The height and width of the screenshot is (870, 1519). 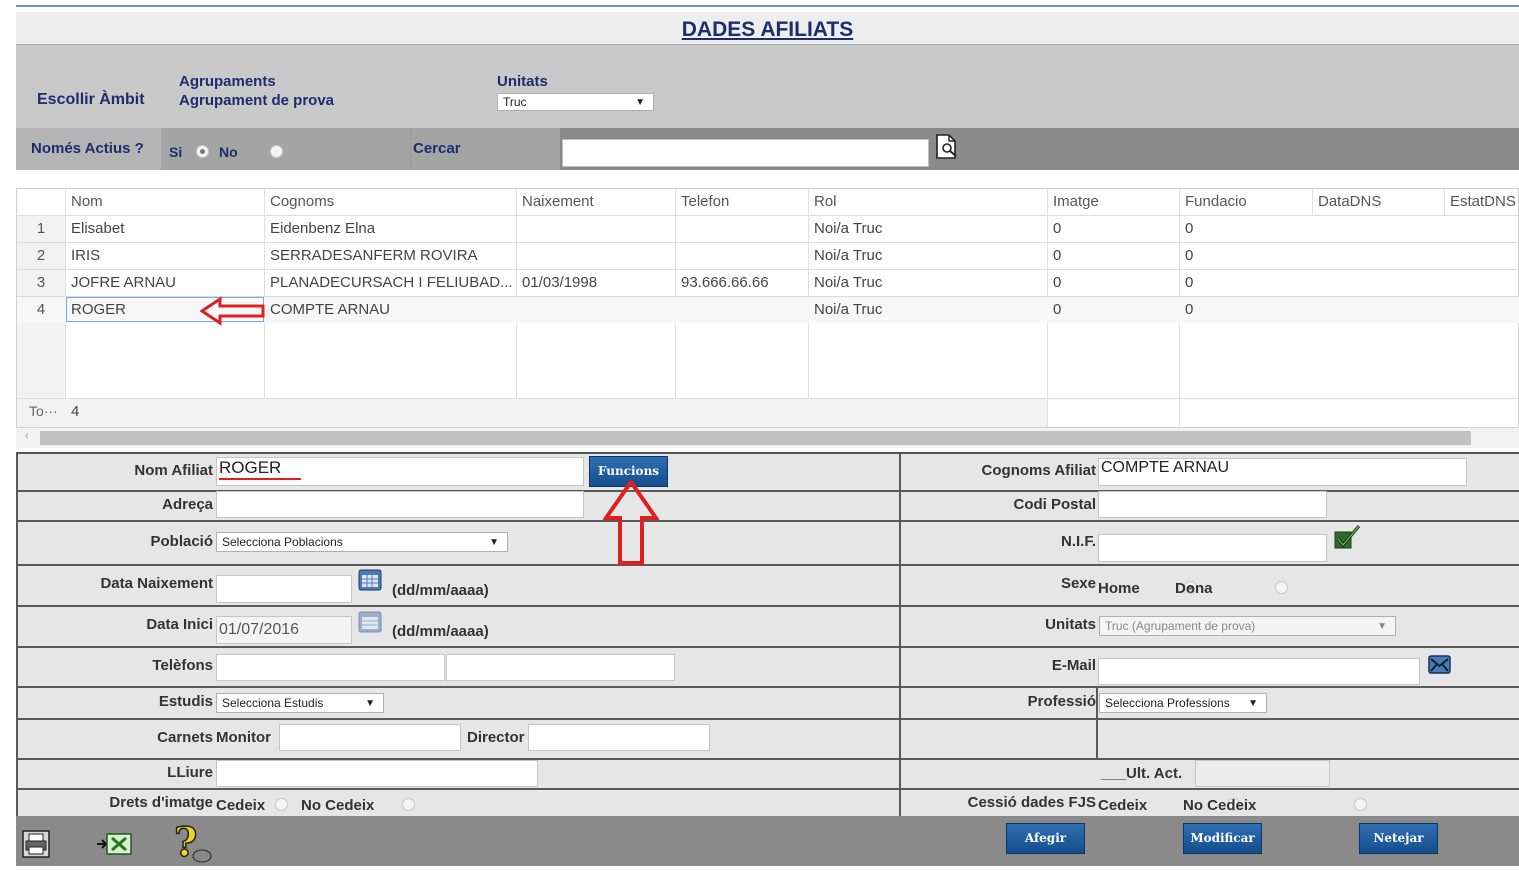 What do you see at coordinates (485, 149) in the screenshot?
I see `cercar-cell: Cercar` at bounding box center [485, 149].